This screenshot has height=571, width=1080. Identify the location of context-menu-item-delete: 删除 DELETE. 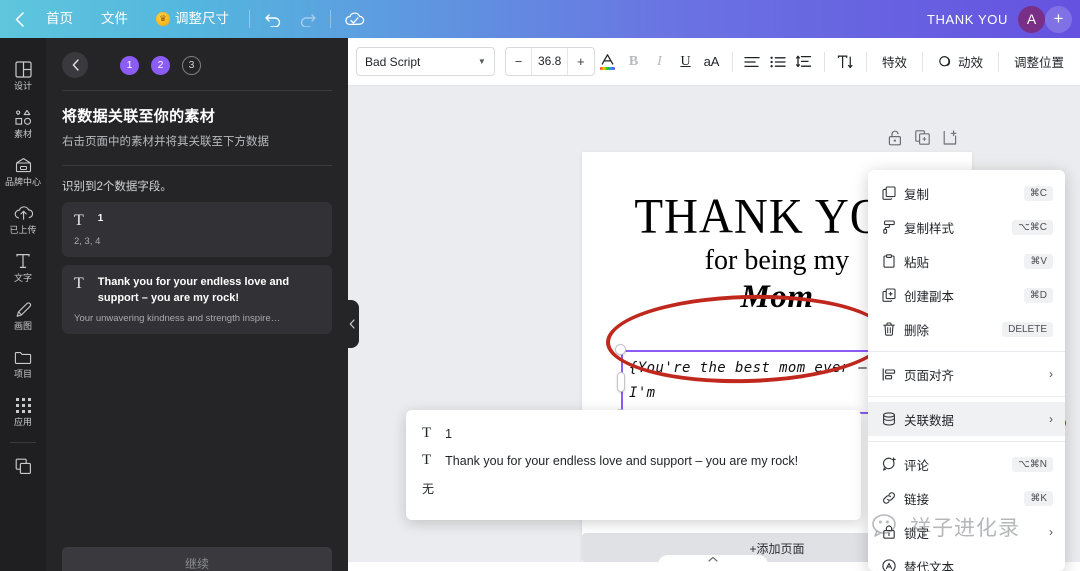
(966, 329).